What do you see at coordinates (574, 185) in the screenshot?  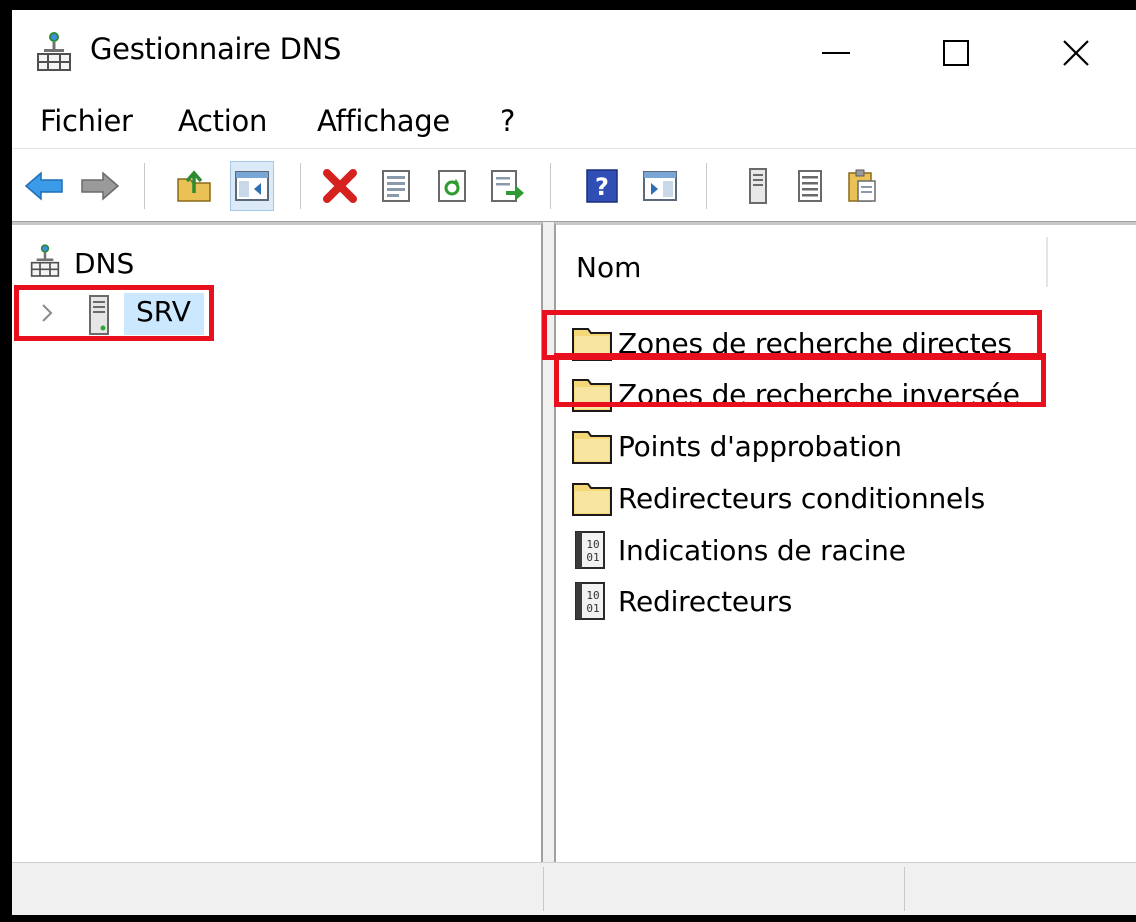 I see `toolbar: ?` at bounding box center [574, 185].